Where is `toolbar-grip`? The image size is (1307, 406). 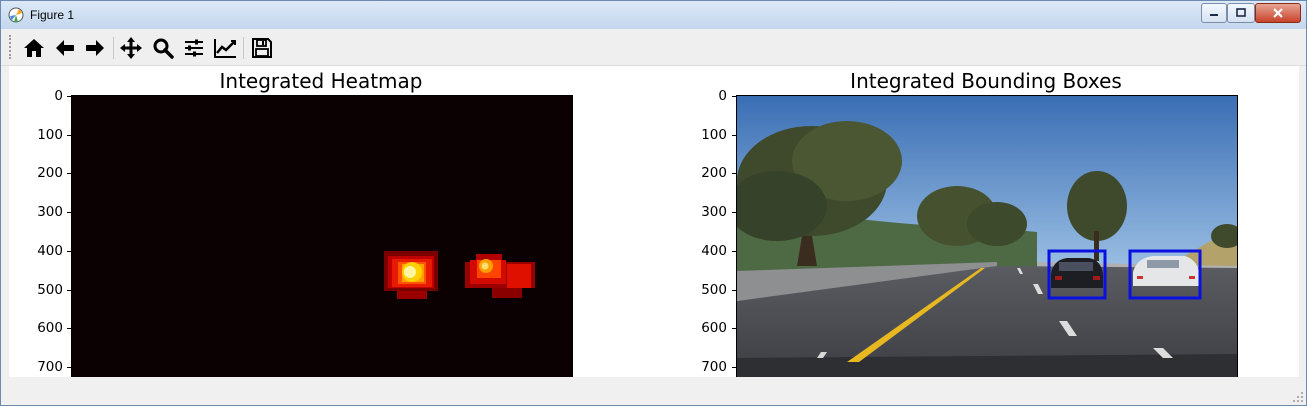 toolbar-grip is located at coordinates (11, 47).